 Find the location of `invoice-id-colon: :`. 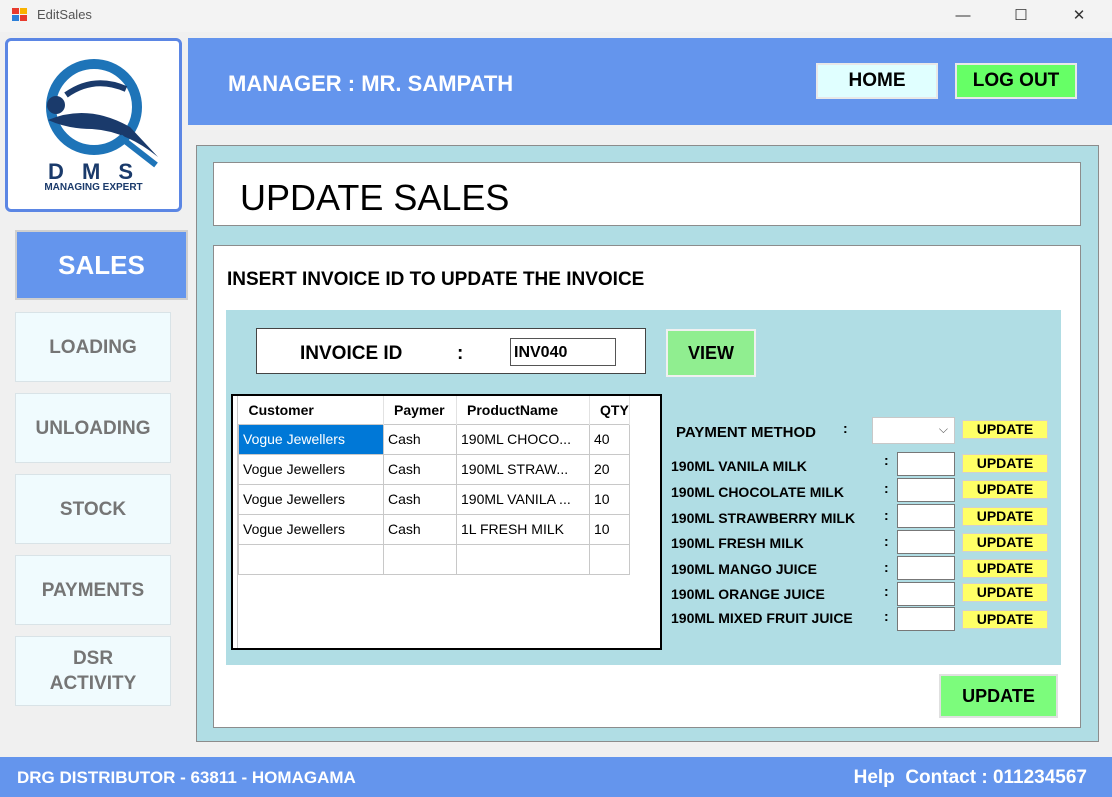

invoice-id-colon: : is located at coordinates (460, 353).